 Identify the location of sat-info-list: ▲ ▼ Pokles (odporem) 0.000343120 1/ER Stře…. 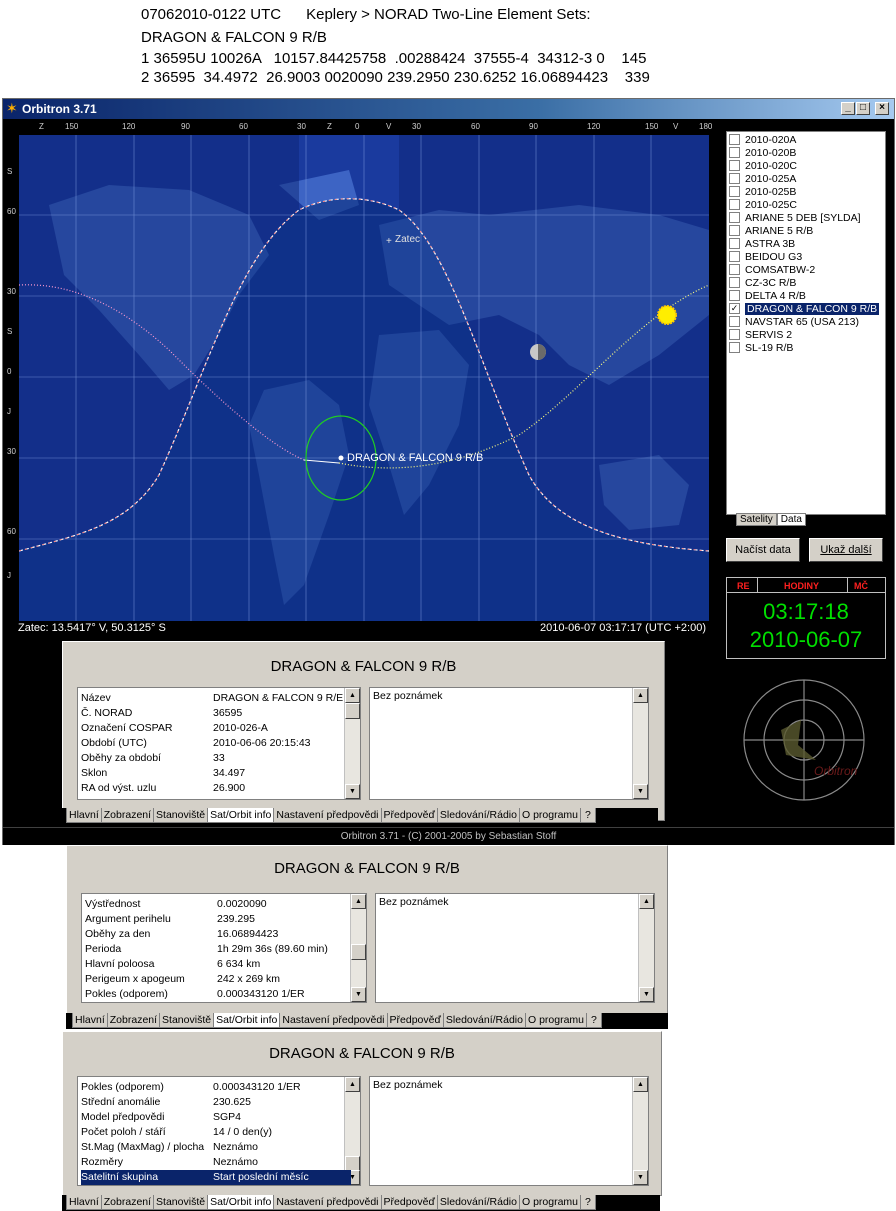
(219, 1131).